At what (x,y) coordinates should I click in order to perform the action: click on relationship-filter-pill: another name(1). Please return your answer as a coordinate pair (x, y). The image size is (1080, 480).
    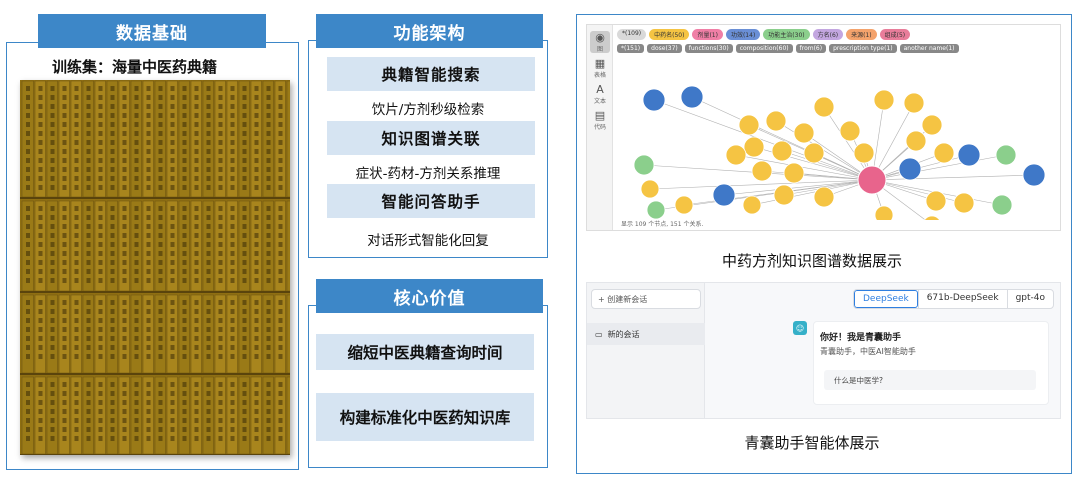
    Looking at the image, I should click on (929, 48).